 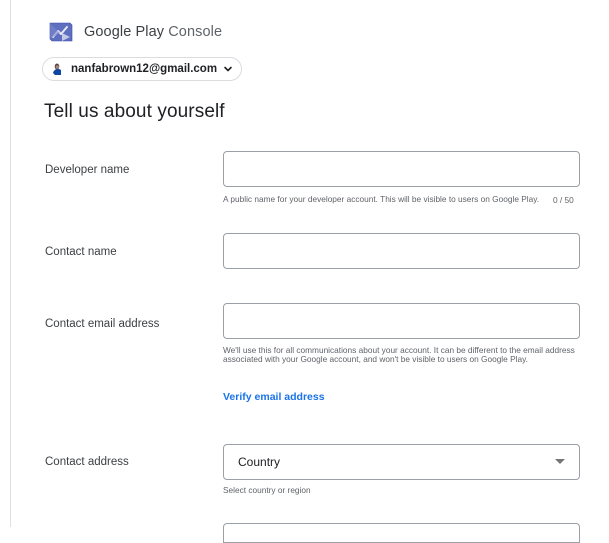 I want to click on contact-name-input, so click(x=401, y=251).